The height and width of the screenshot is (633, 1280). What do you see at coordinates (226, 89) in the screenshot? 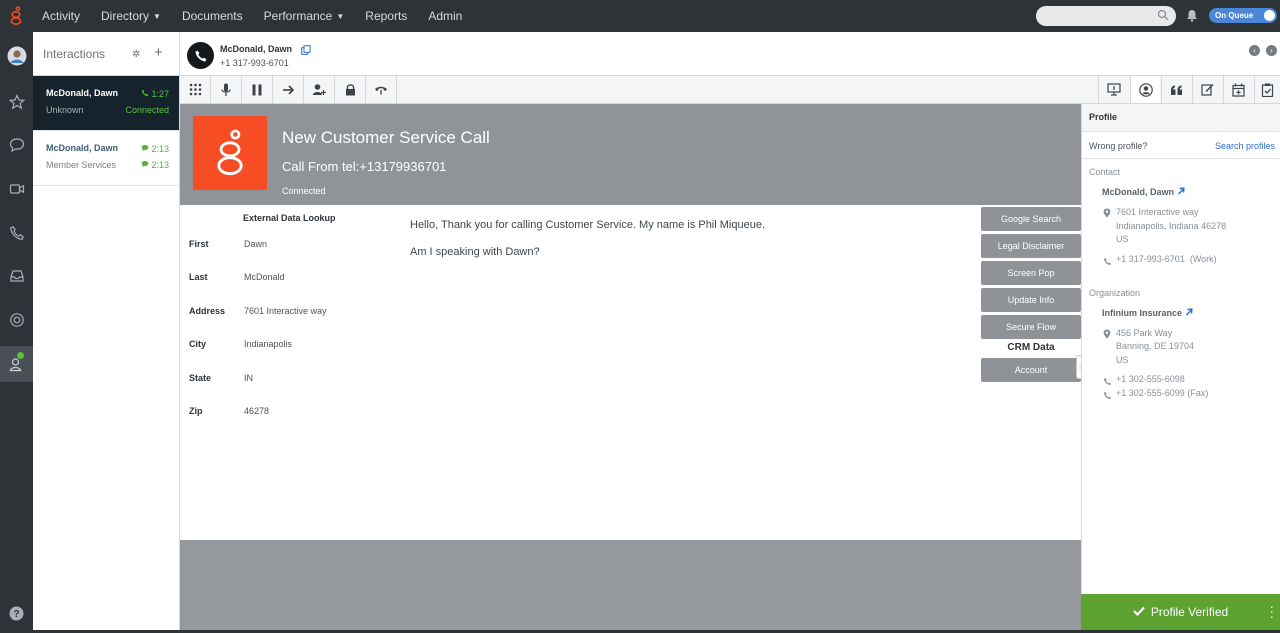
I see `mute-button` at bounding box center [226, 89].